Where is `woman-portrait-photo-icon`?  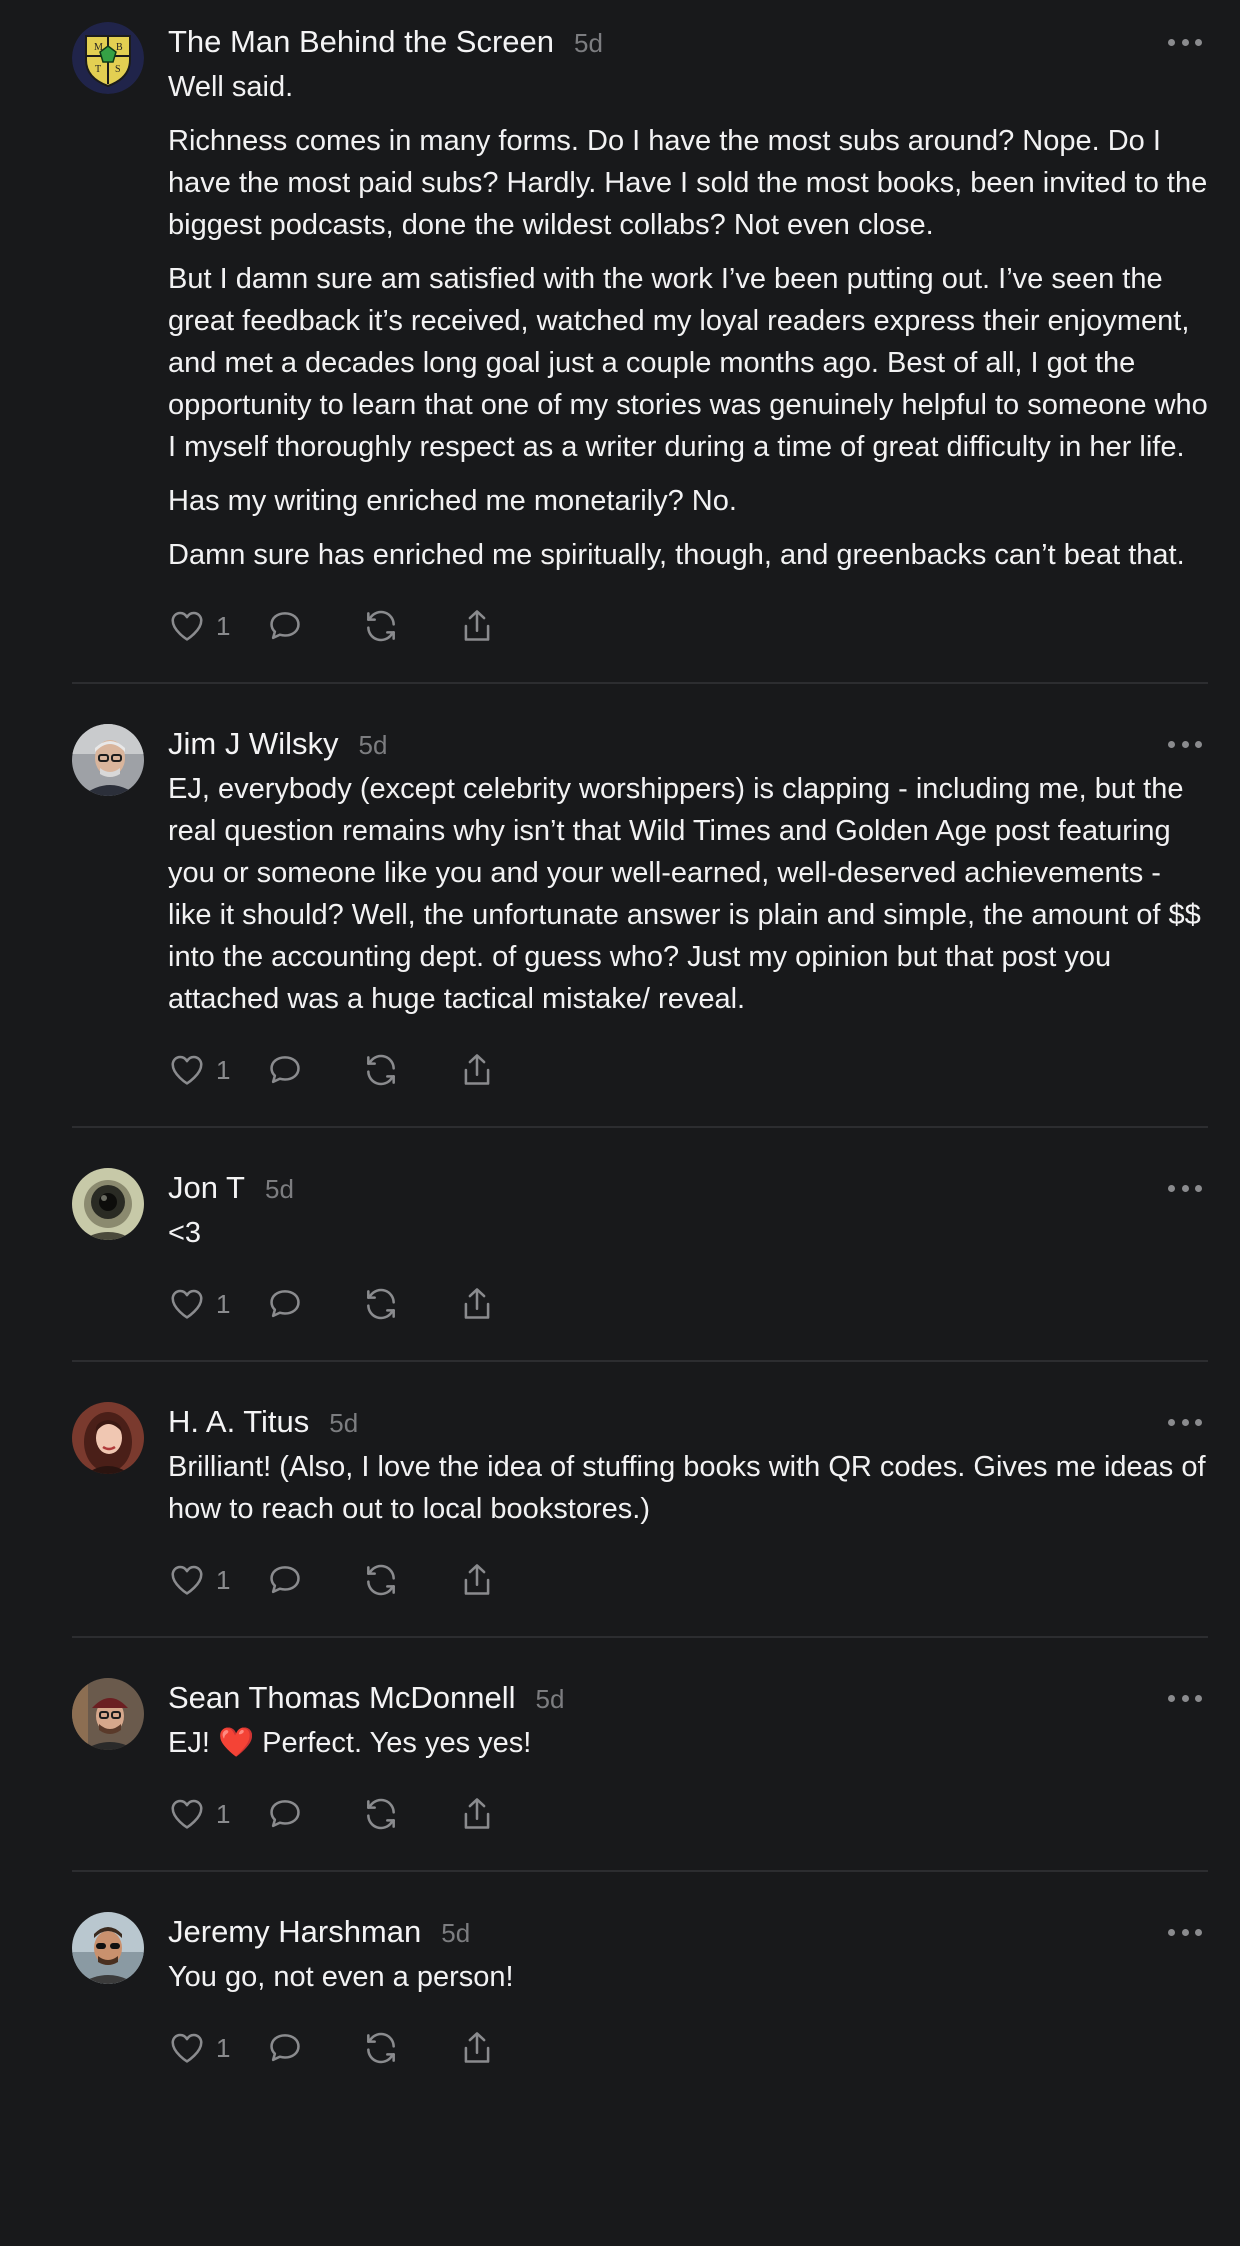 woman-portrait-photo-icon is located at coordinates (108, 1438).